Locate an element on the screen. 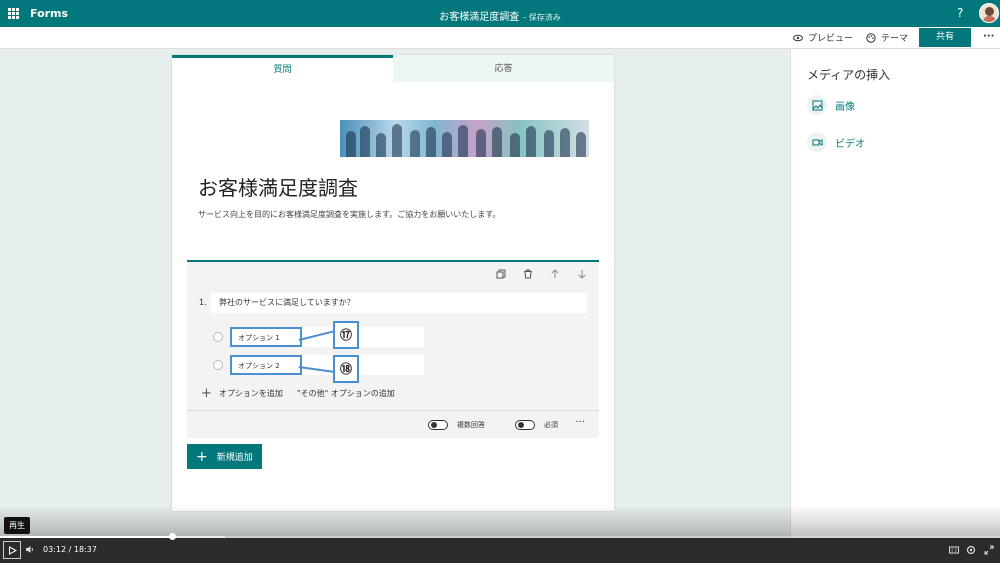 The height and width of the screenshot is (563, 1000). eye-icon is located at coordinates (798, 37).